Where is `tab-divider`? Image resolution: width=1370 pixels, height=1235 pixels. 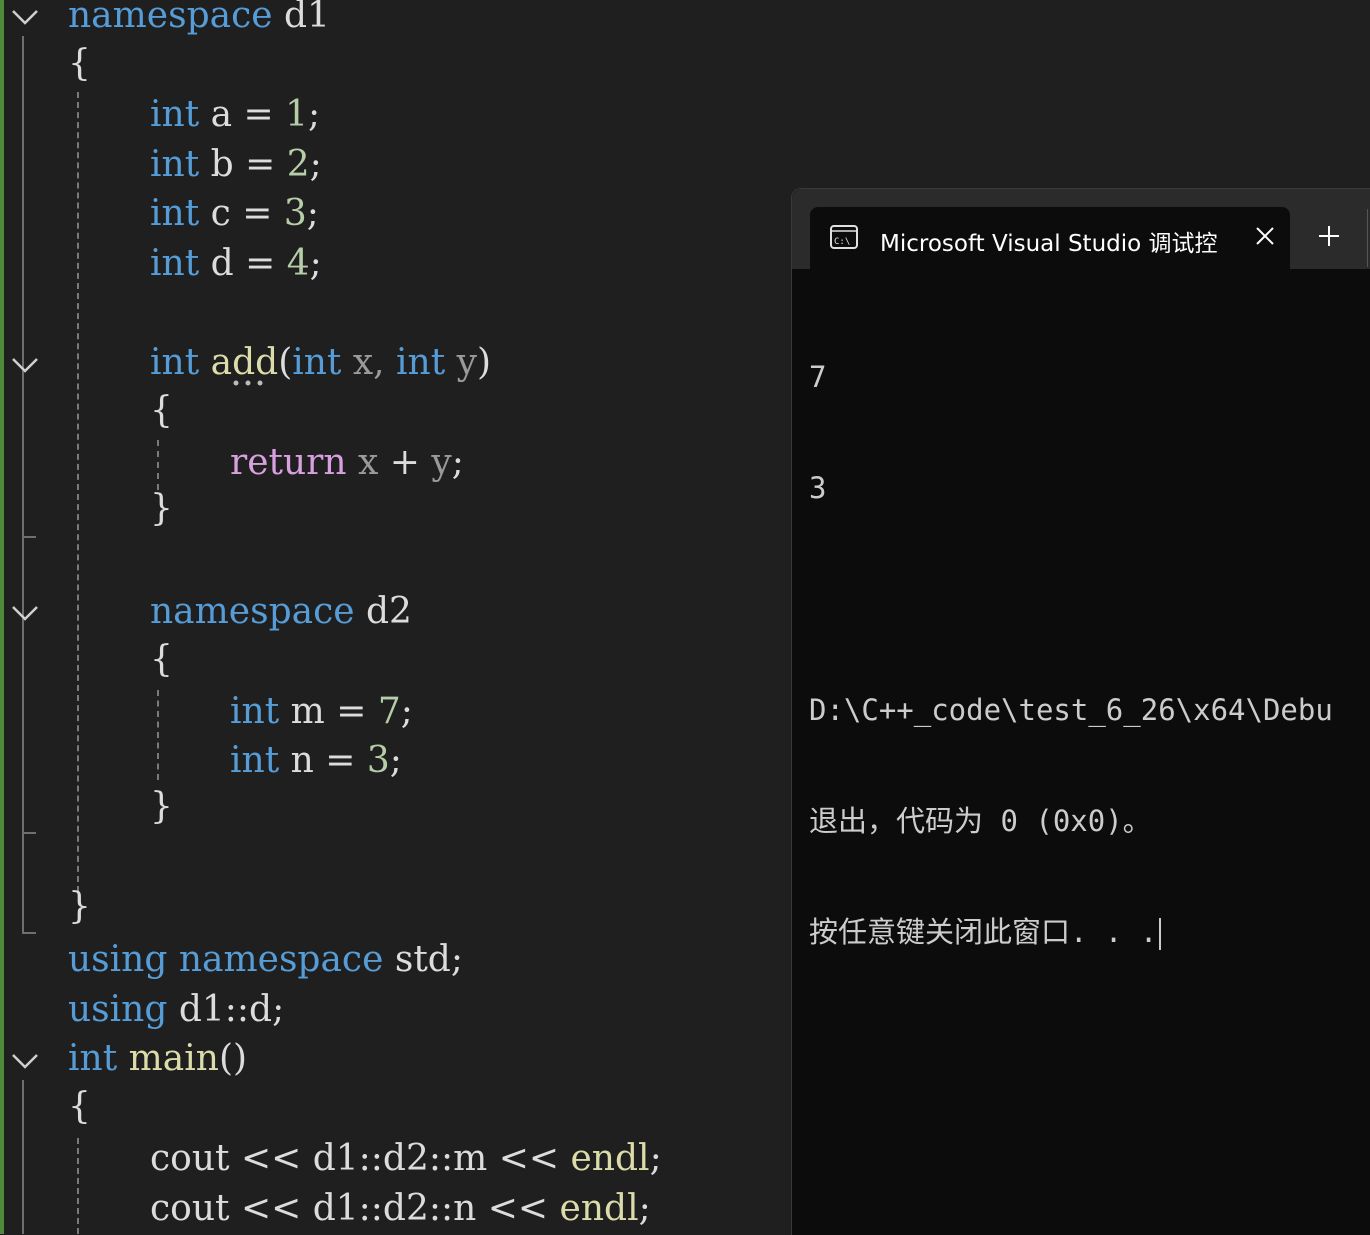
tab-divider is located at coordinates (1367, 238).